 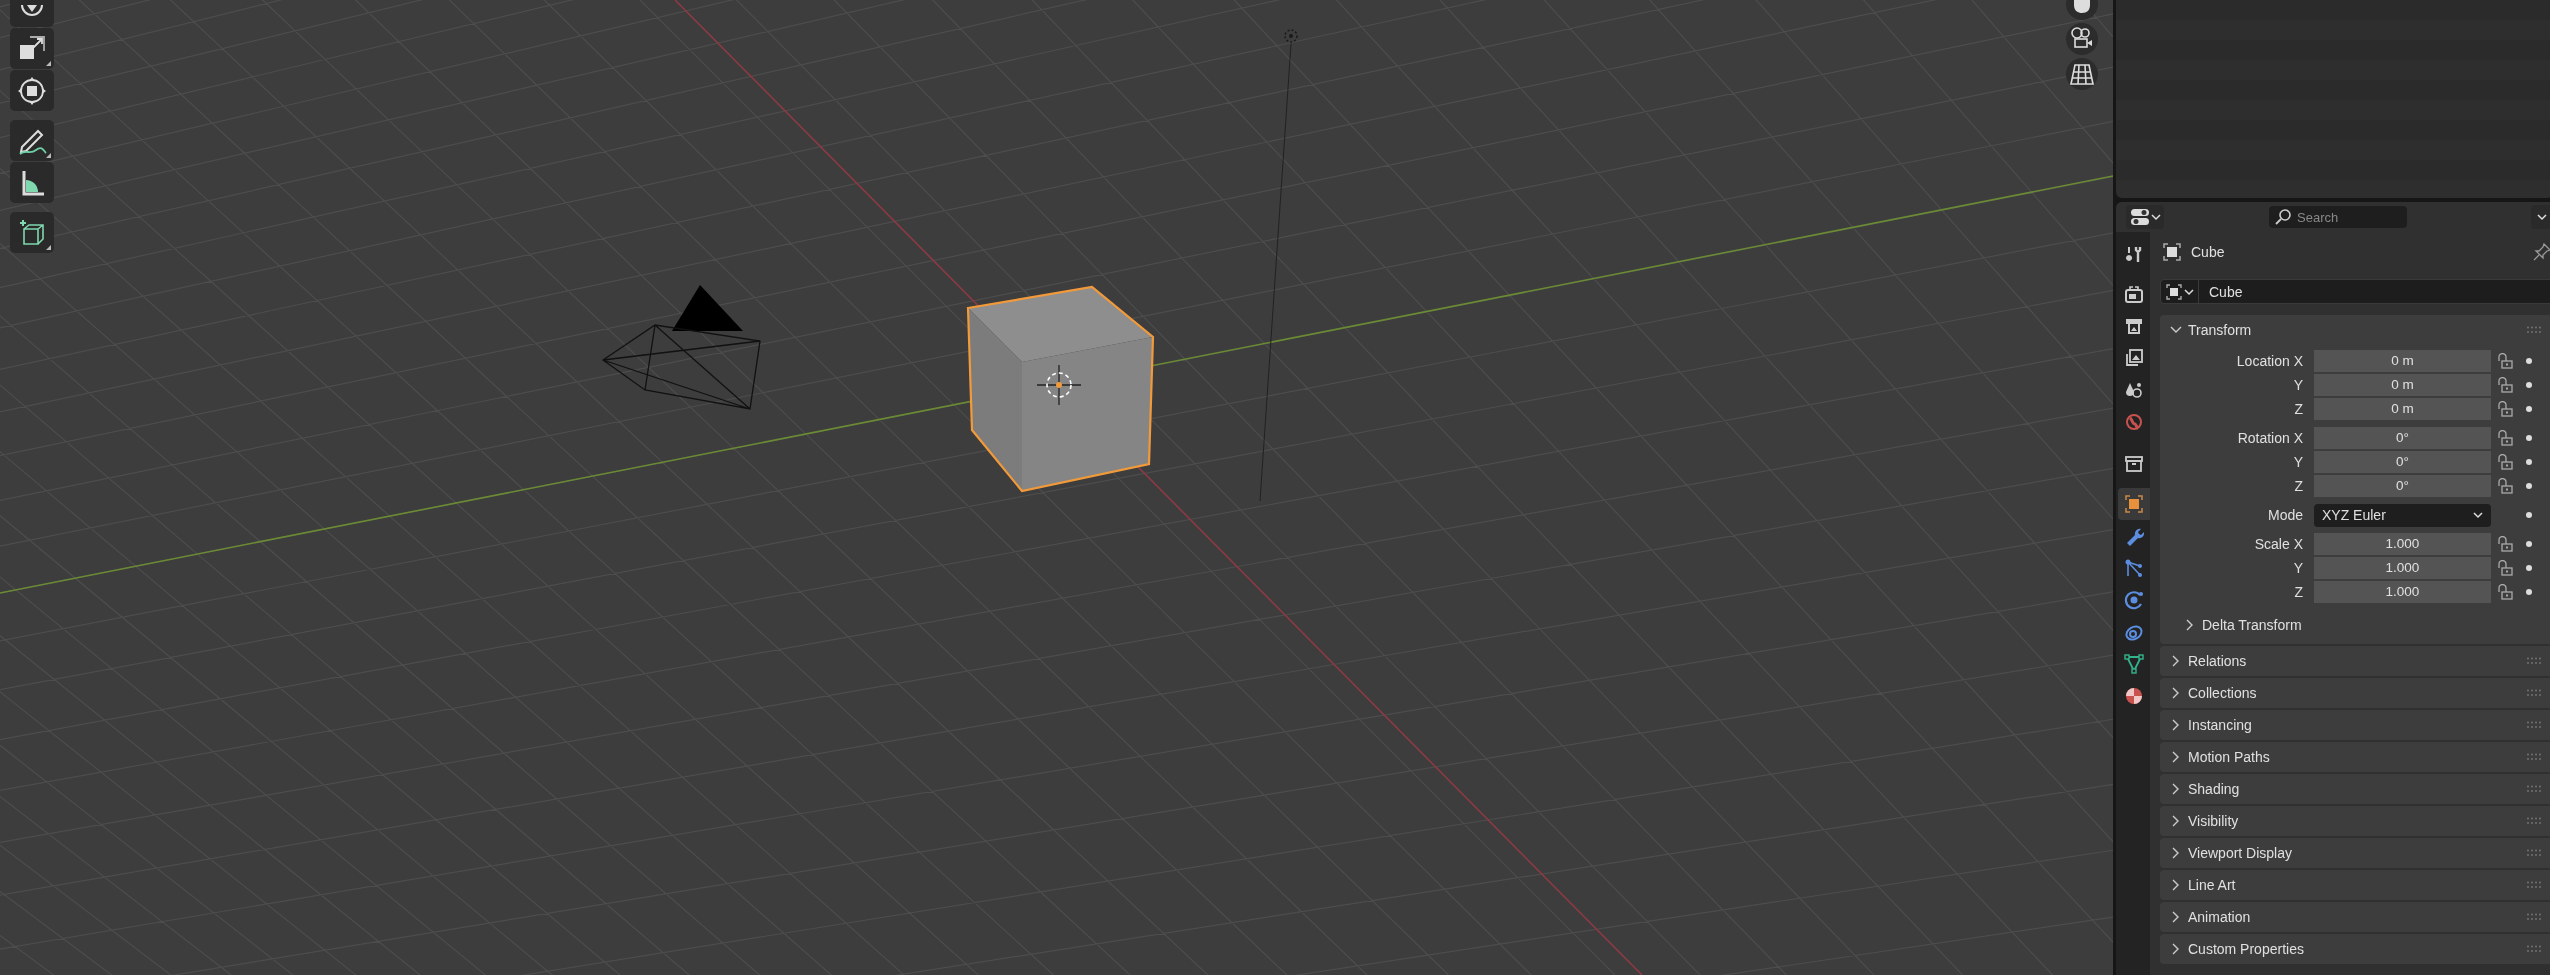 What do you see at coordinates (2082, 6) in the screenshot?
I see `hand-icon` at bounding box center [2082, 6].